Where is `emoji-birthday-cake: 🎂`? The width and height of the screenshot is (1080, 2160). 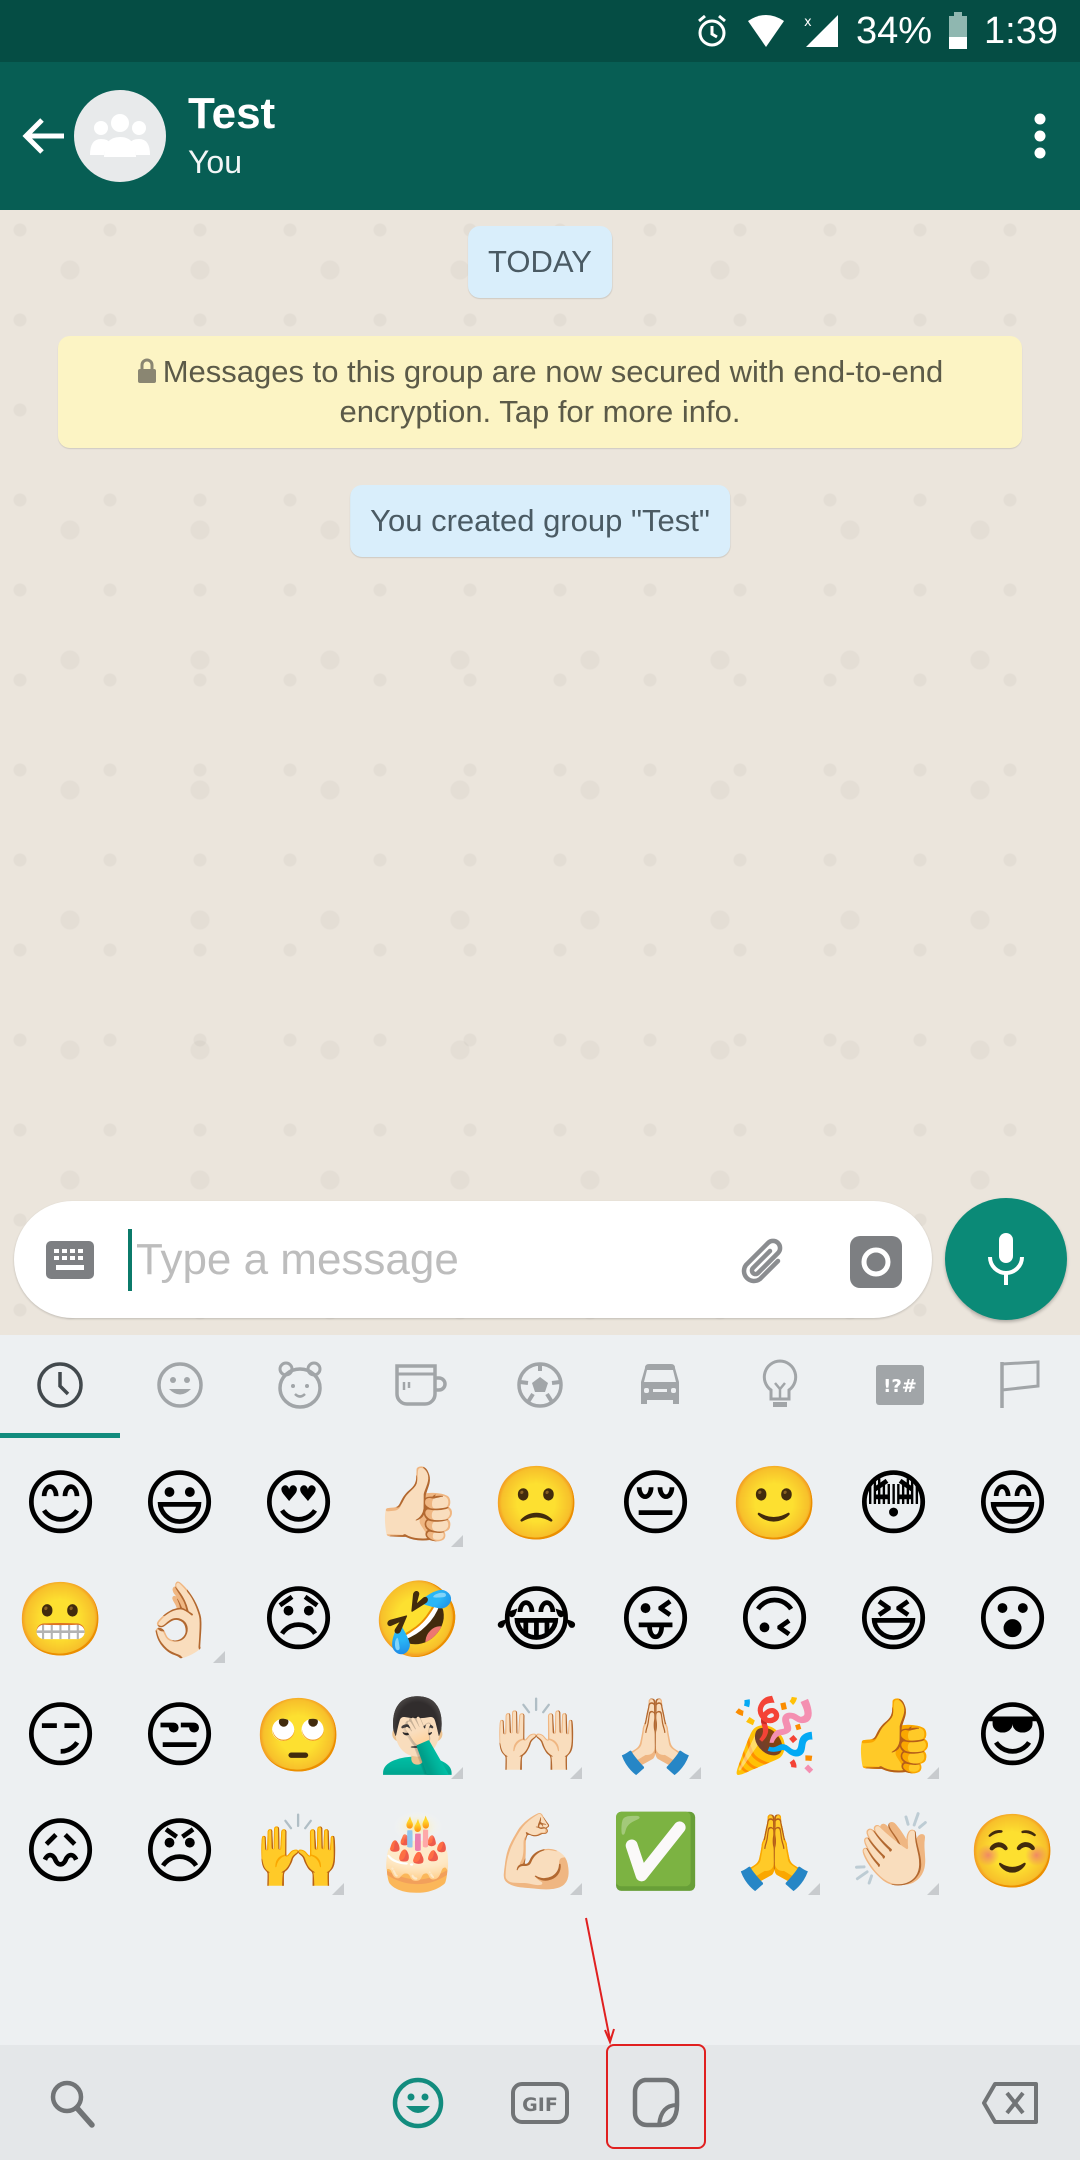 emoji-birthday-cake: 🎂 is located at coordinates (417, 1851).